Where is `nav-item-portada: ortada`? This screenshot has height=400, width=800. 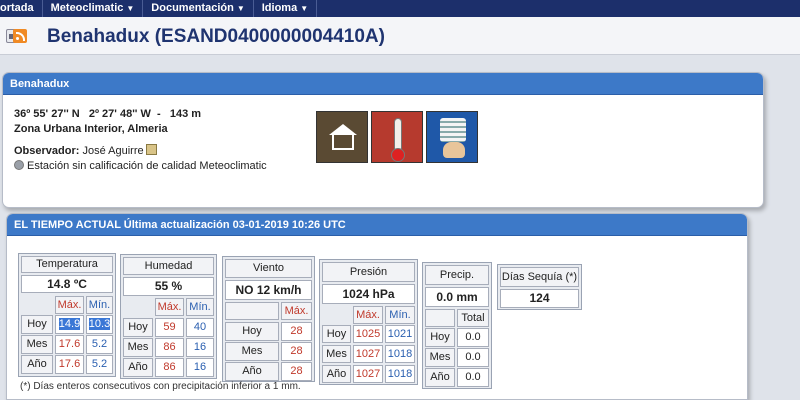
nav-item-portada: ortada is located at coordinates (21, 8).